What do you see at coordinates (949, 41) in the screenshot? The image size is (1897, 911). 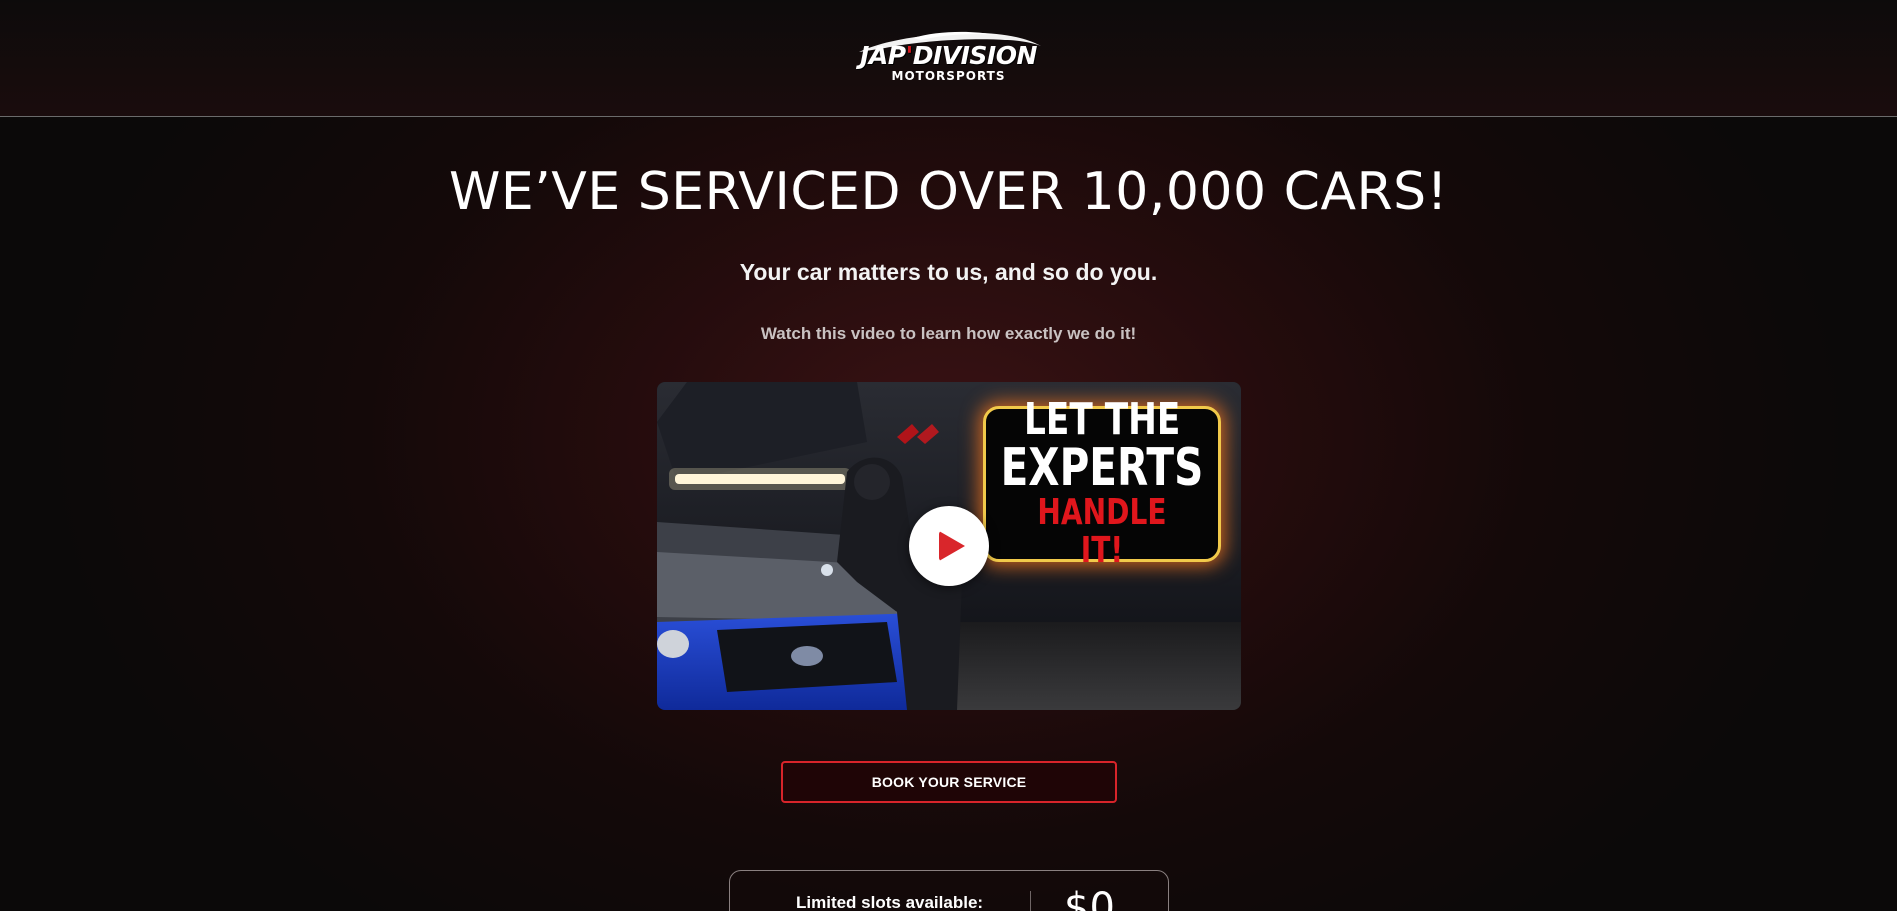 I see `car-silhouette-icon` at bounding box center [949, 41].